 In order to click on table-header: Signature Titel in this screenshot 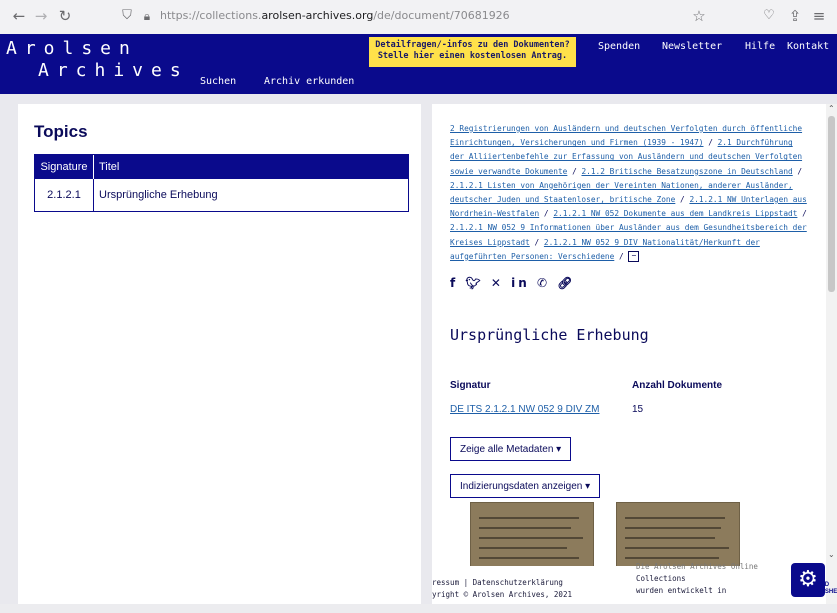, I will do `click(221, 167)`.